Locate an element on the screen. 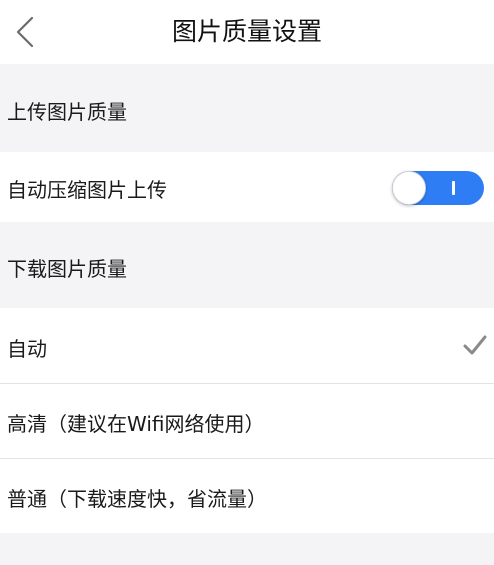  download-option-normal: 普通（下载速度快，省流量） is located at coordinates (247, 496).